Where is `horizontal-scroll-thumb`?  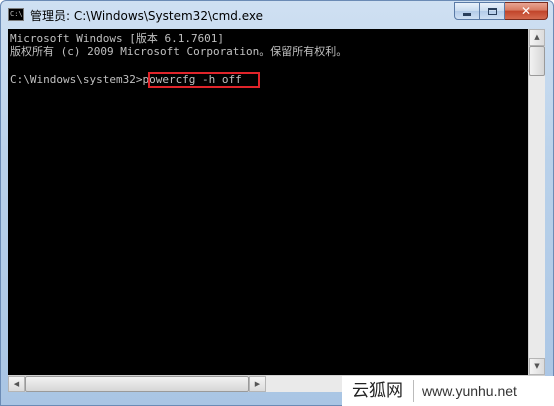
horizontal-scroll-thumb is located at coordinates (137, 384).